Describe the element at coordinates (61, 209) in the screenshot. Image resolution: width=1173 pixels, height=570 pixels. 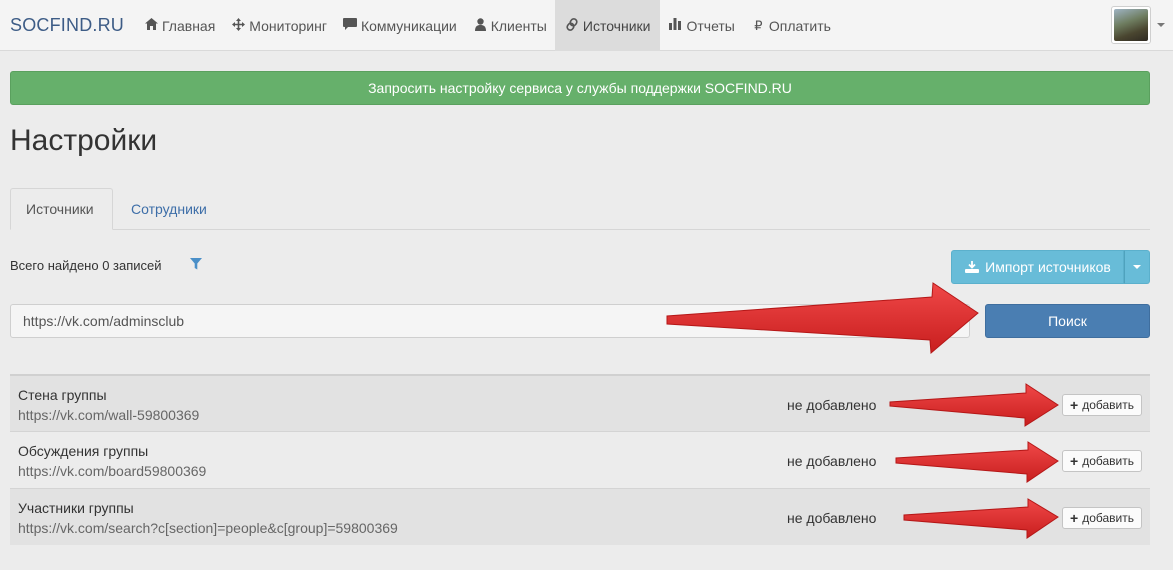
I see `tab-sources: Источники` at that location.